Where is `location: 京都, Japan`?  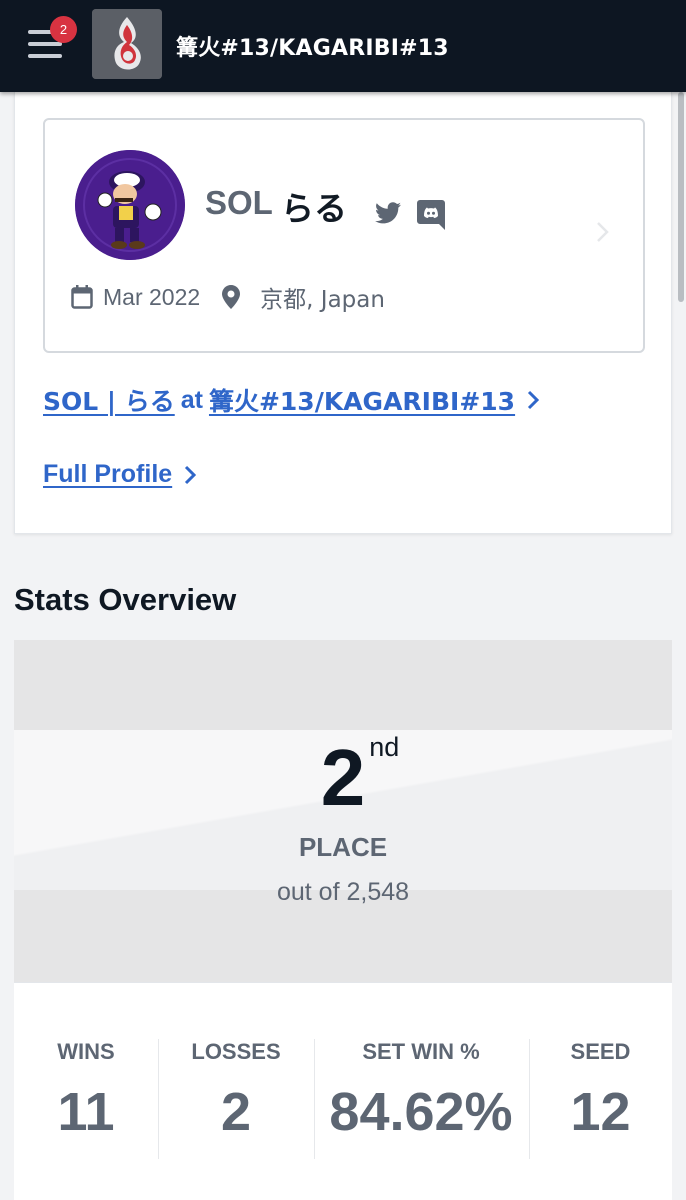
location: 京都, Japan is located at coordinates (303, 297).